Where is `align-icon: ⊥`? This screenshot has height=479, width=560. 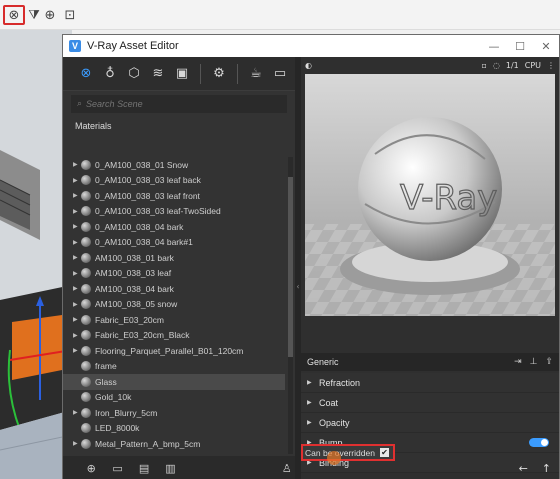 align-icon: ⊥ is located at coordinates (534, 362).